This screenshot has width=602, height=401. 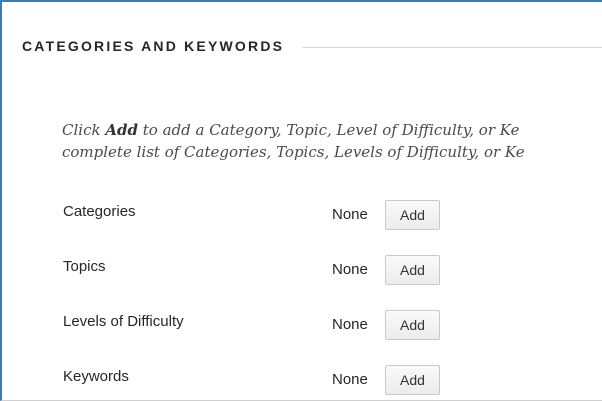 What do you see at coordinates (350, 269) in the screenshot?
I see `topics-value: None` at bounding box center [350, 269].